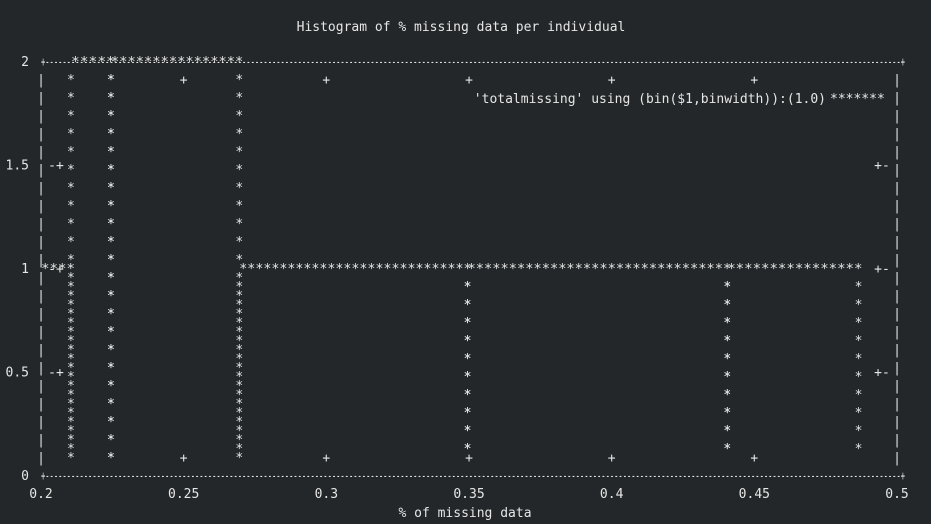 The image size is (931, 524). Describe the element at coordinates (17, 166) in the screenshot. I see `y-tick-label: 1.5` at that location.